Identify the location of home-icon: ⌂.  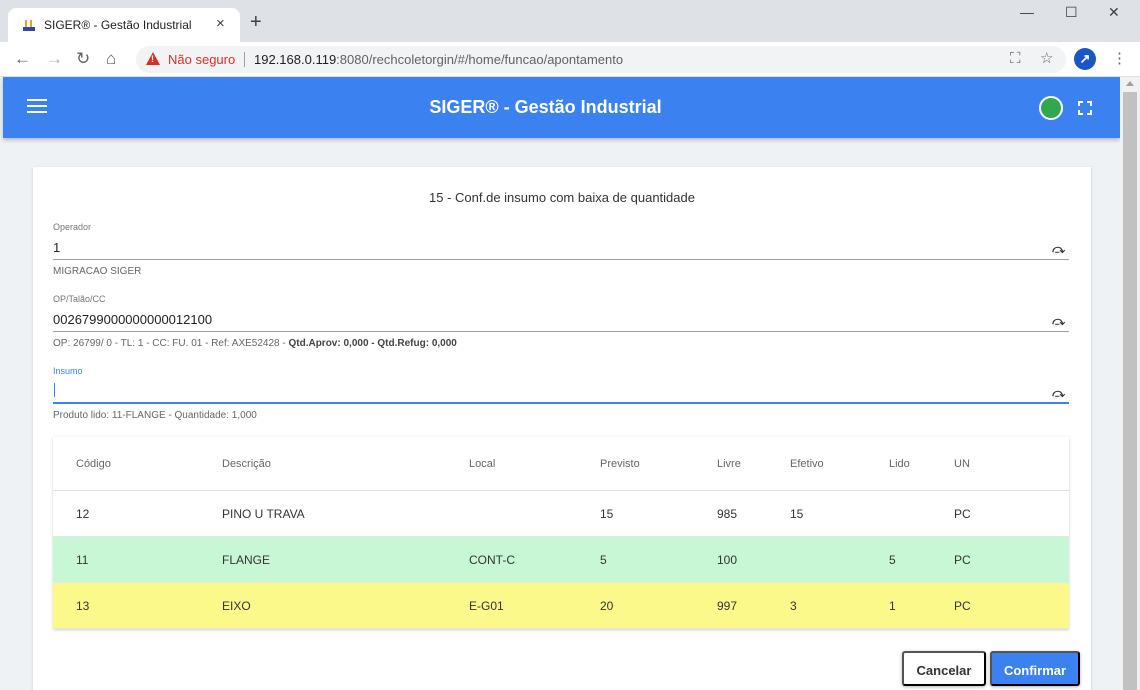
(111, 59).